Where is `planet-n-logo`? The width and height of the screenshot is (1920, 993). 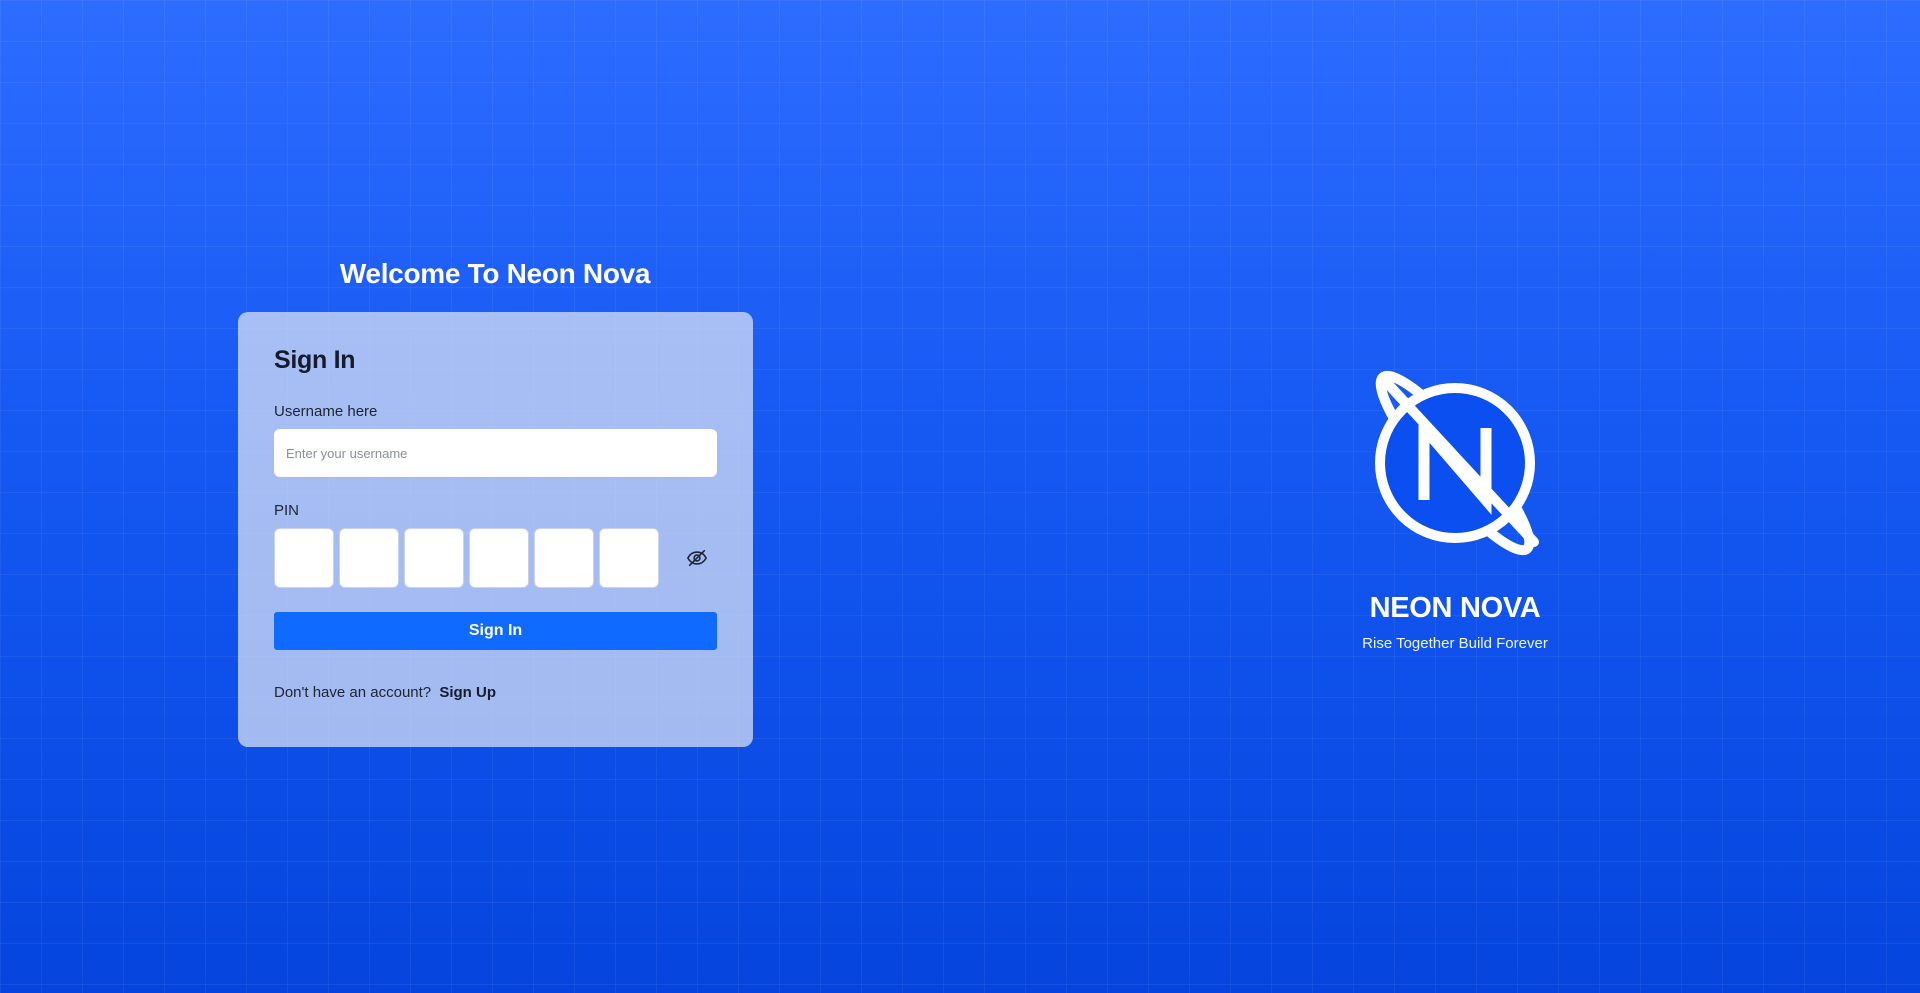 planet-n-logo is located at coordinates (1457, 463).